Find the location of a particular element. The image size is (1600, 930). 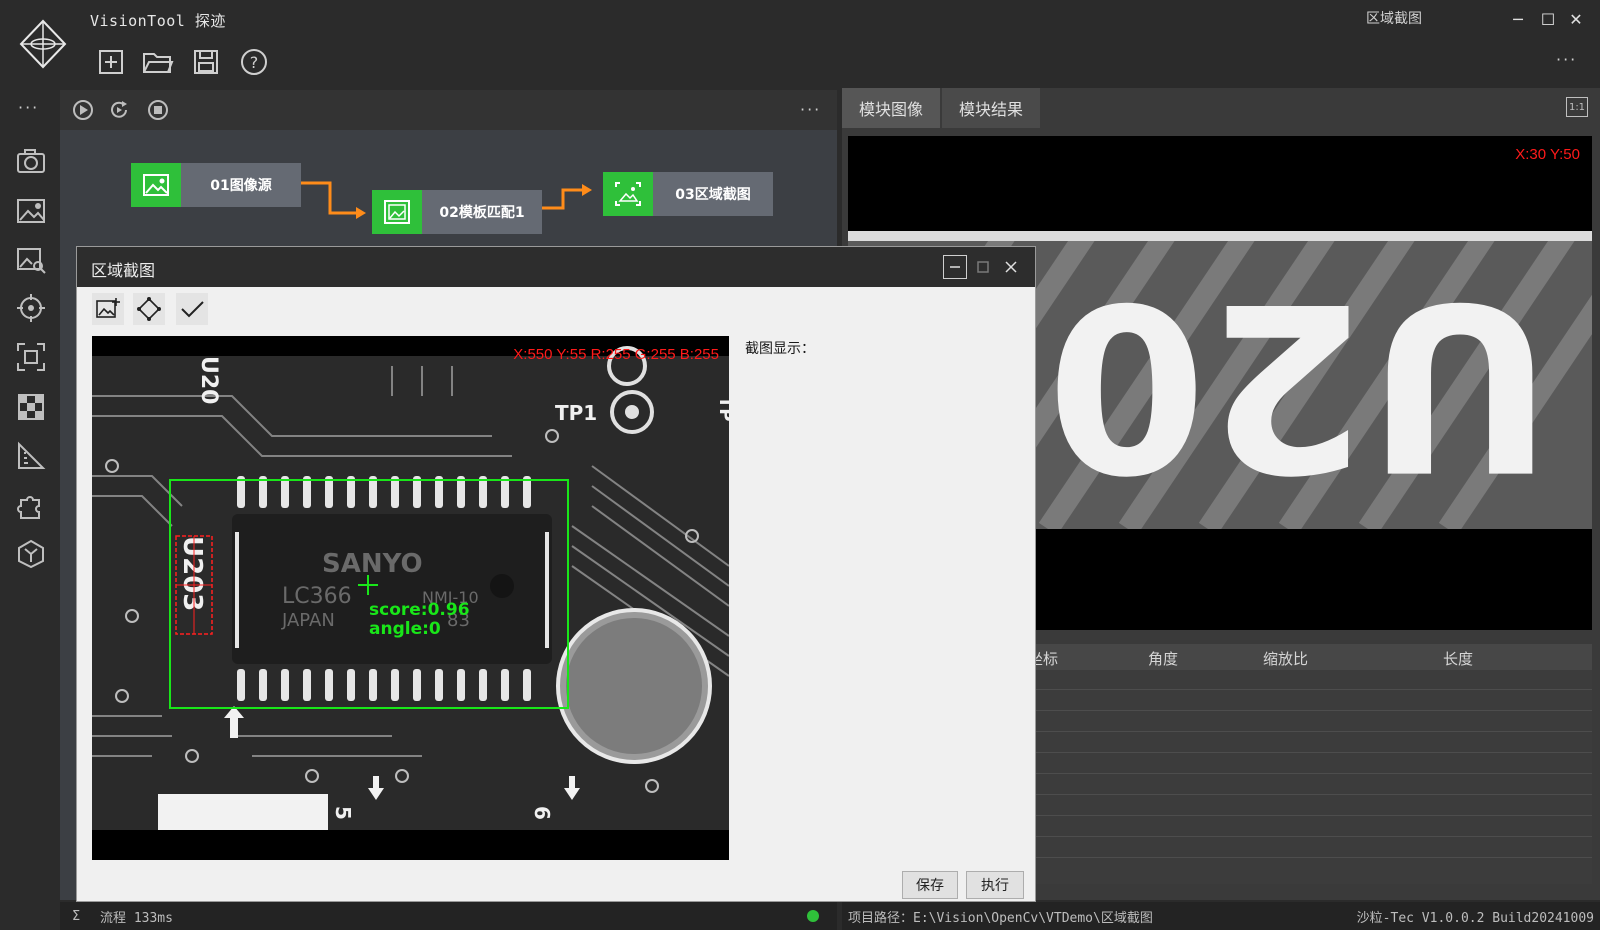

new-file-icon is located at coordinates (111, 62).